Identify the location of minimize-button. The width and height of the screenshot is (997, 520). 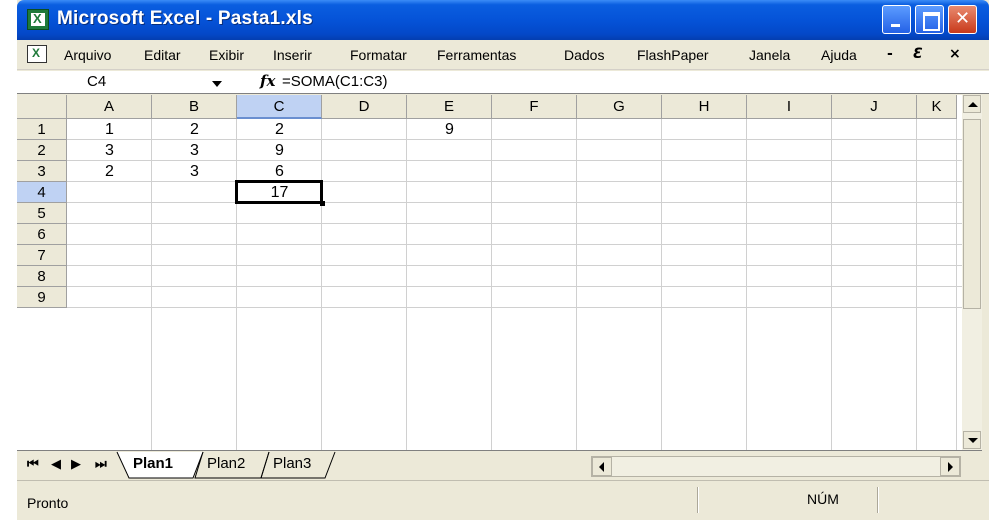
(896, 19).